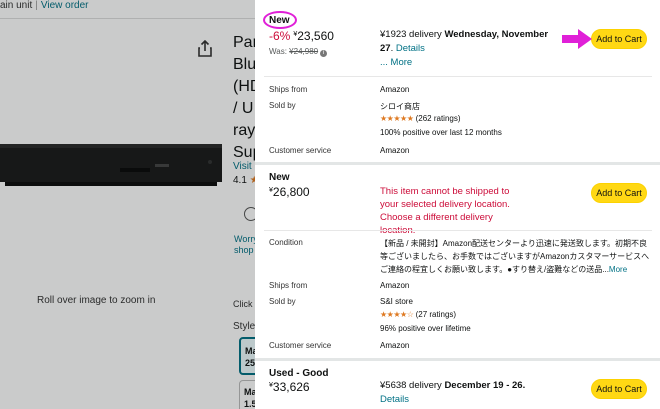 The image size is (660, 409). I want to click on seller-positive: 100% positive over last 12 months, so click(441, 132).